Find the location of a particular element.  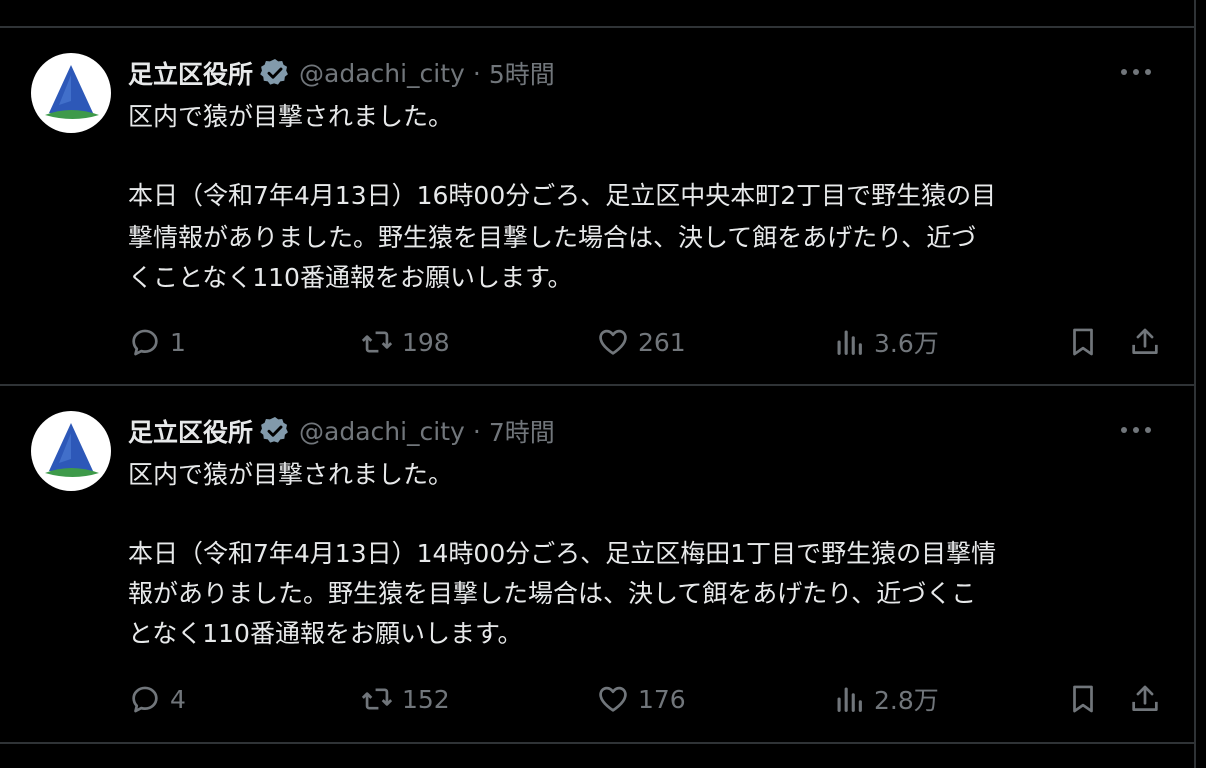

tweet-timestamp: 5時間 is located at coordinates (522, 73).